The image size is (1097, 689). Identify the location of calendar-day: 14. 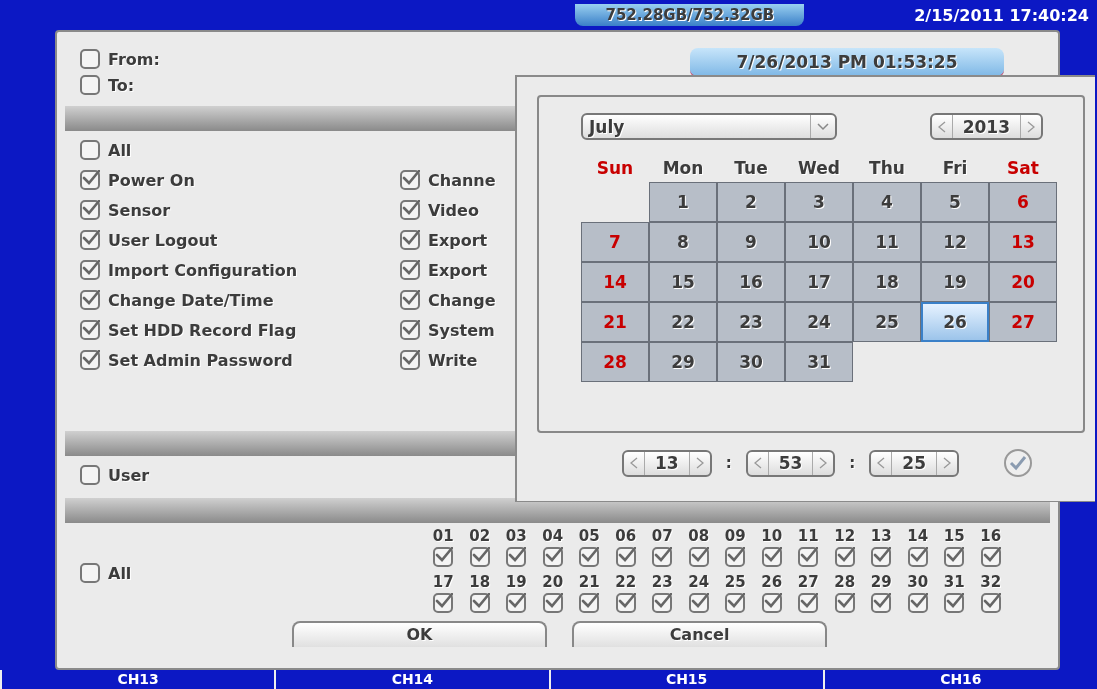
(615, 282).